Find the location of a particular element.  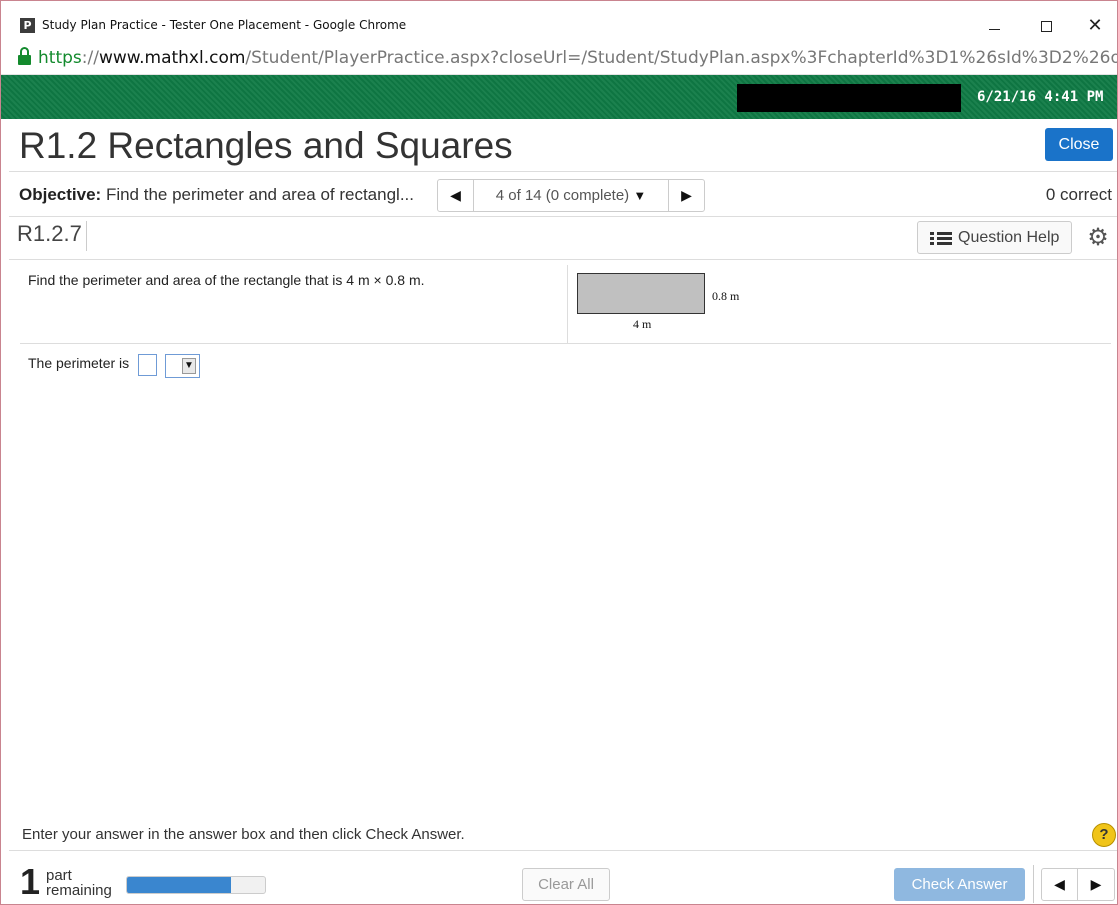

maximize-icon is located at coordinates (1046, 26).